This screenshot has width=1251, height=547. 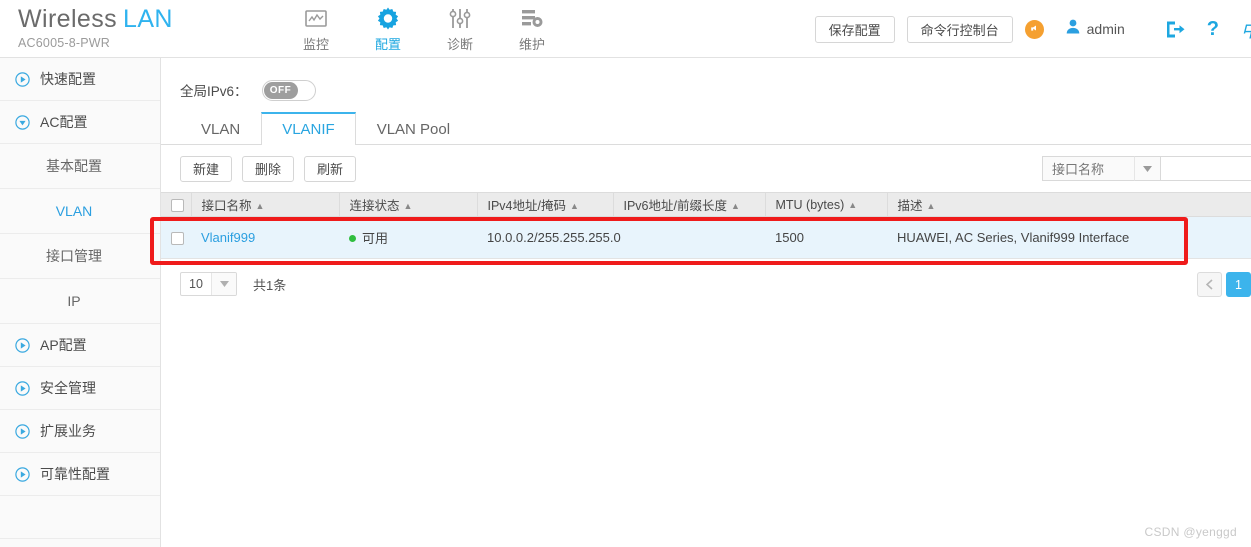 I want to click on topnav-label-monitor: 监控, so click(x=315, y=44).